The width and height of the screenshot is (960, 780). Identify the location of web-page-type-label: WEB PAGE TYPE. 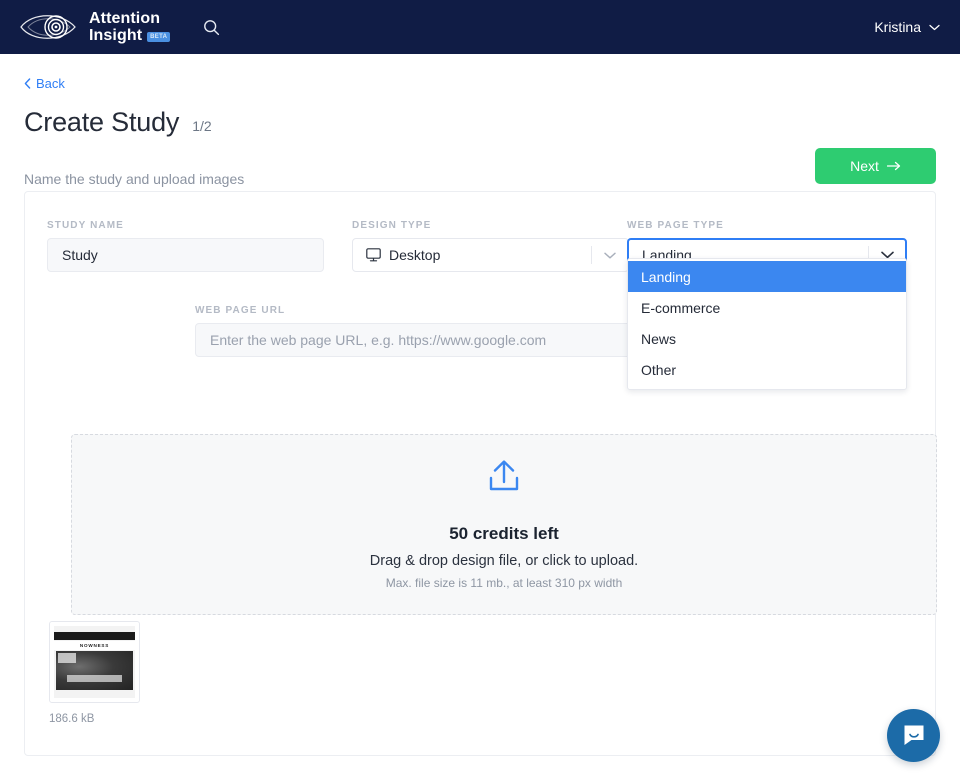
(675, 225).